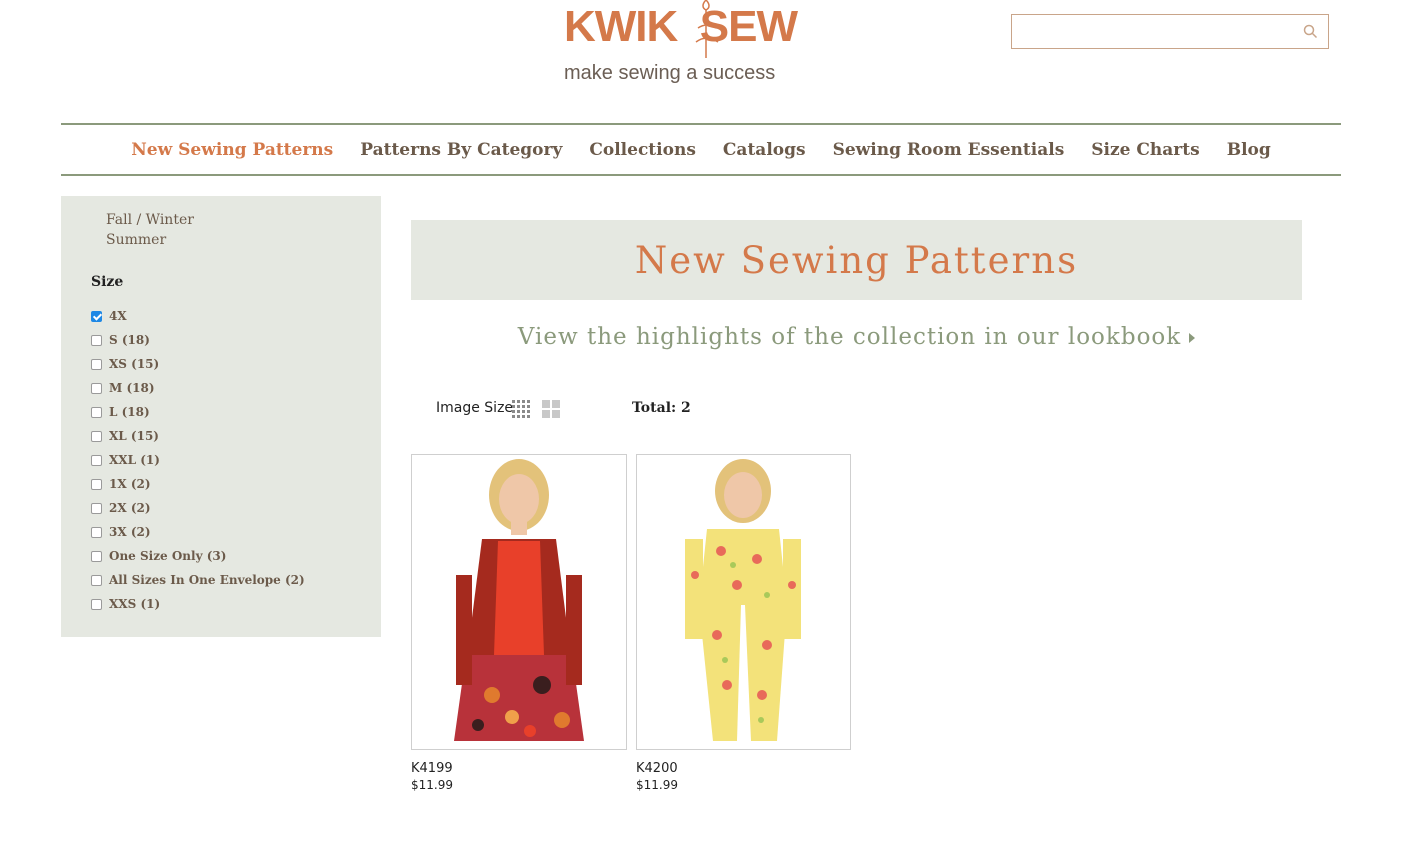 This screenshot has width=1412, height=842. I want to click on size-option-label: XL (15), so click(134, 436).